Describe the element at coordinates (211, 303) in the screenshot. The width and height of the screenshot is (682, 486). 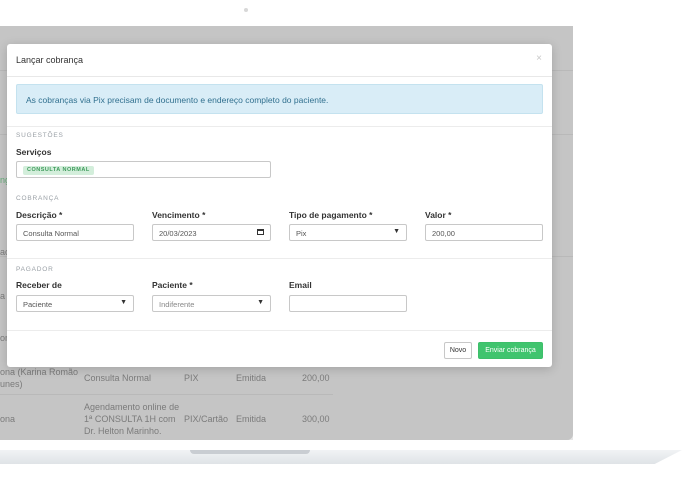
I see `paciente-select: Indiferente ▼` at that location.